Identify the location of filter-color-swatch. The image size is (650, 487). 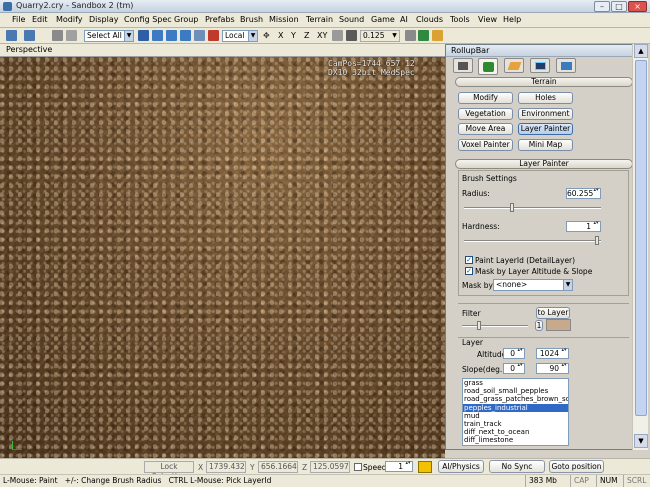
(558, 325).